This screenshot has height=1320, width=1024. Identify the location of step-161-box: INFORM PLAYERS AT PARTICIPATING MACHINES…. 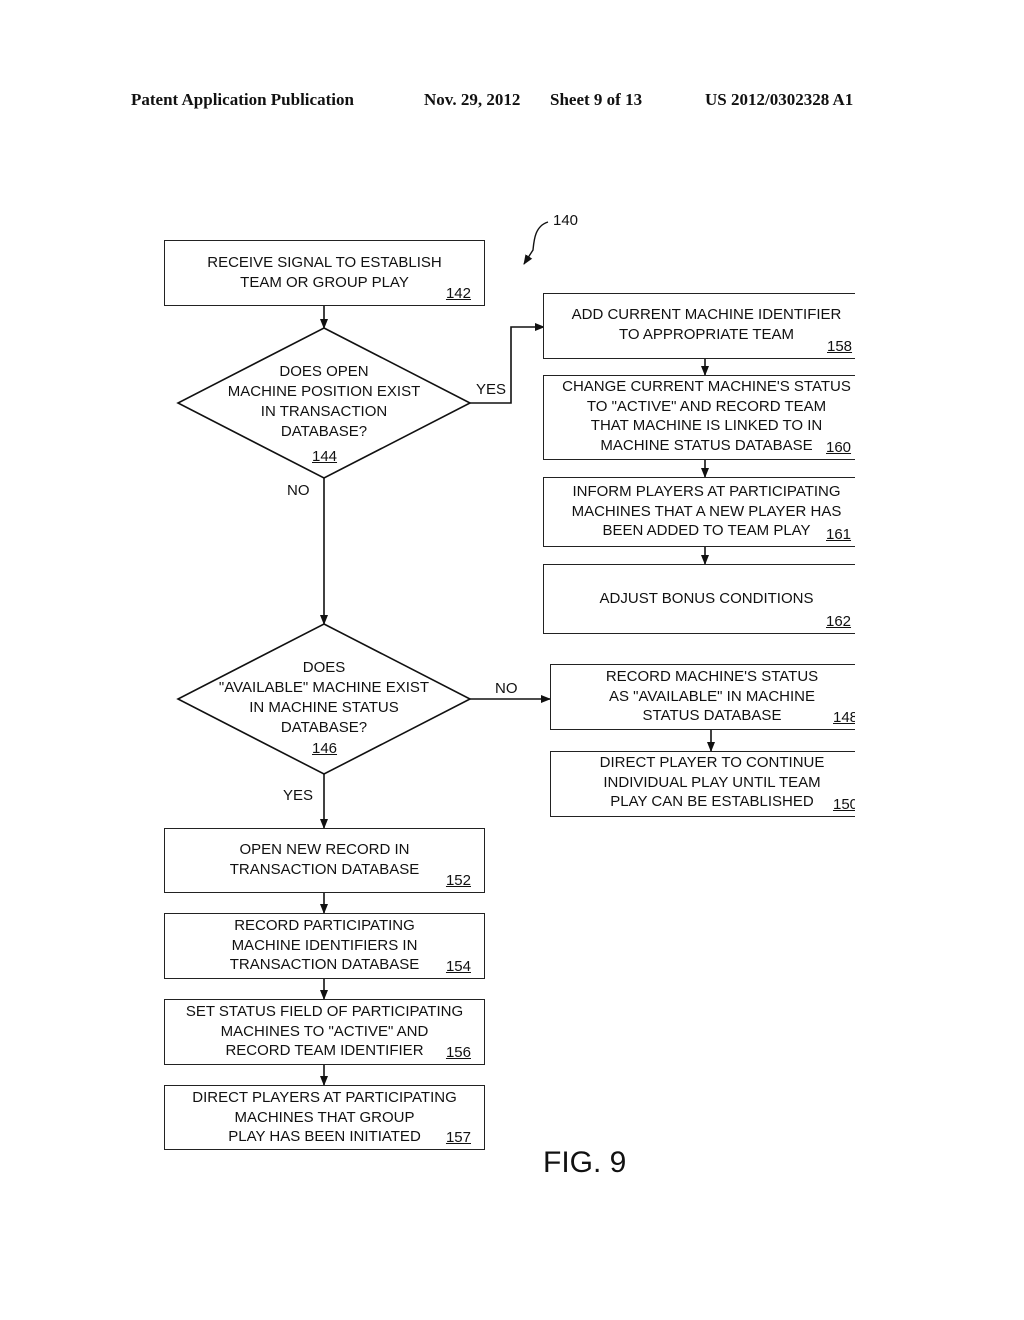
(699, 512).